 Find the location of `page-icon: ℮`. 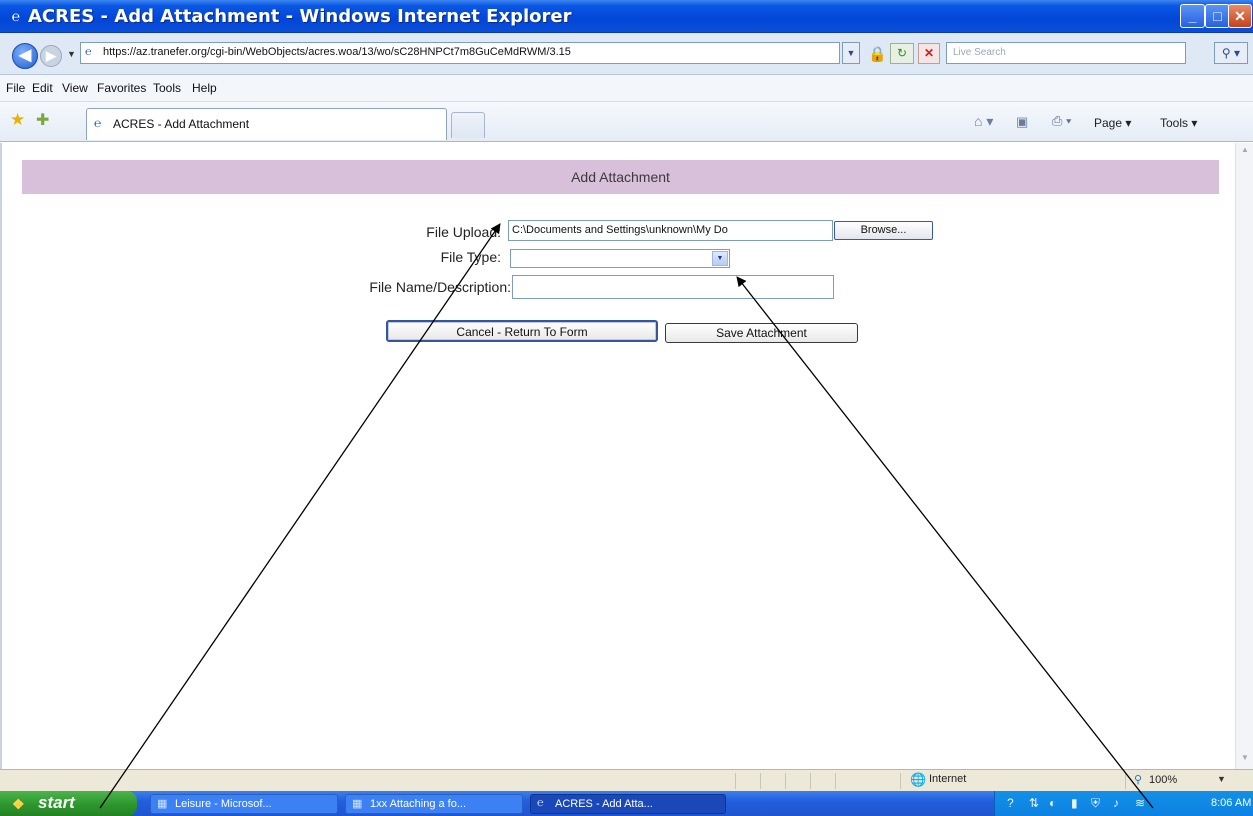

page-icon: ℮ is located at coordinates (88, 52).